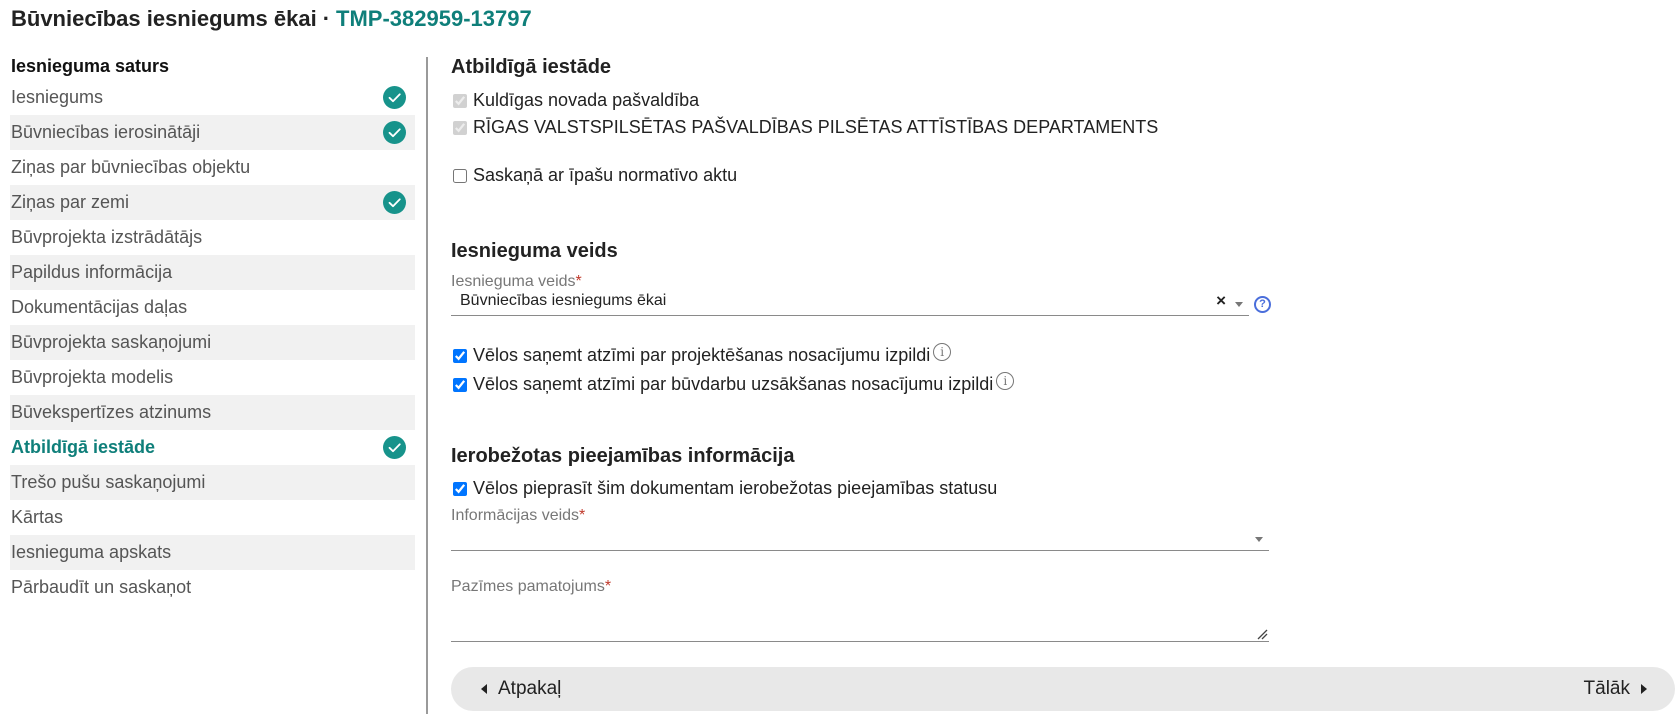 This screenshot has width=1680, height=714. Describe the element at coordinates (101, 587) in the screenshot. I see `sidebar-item-label: Pārbaudīt un saskaņot` at that location.